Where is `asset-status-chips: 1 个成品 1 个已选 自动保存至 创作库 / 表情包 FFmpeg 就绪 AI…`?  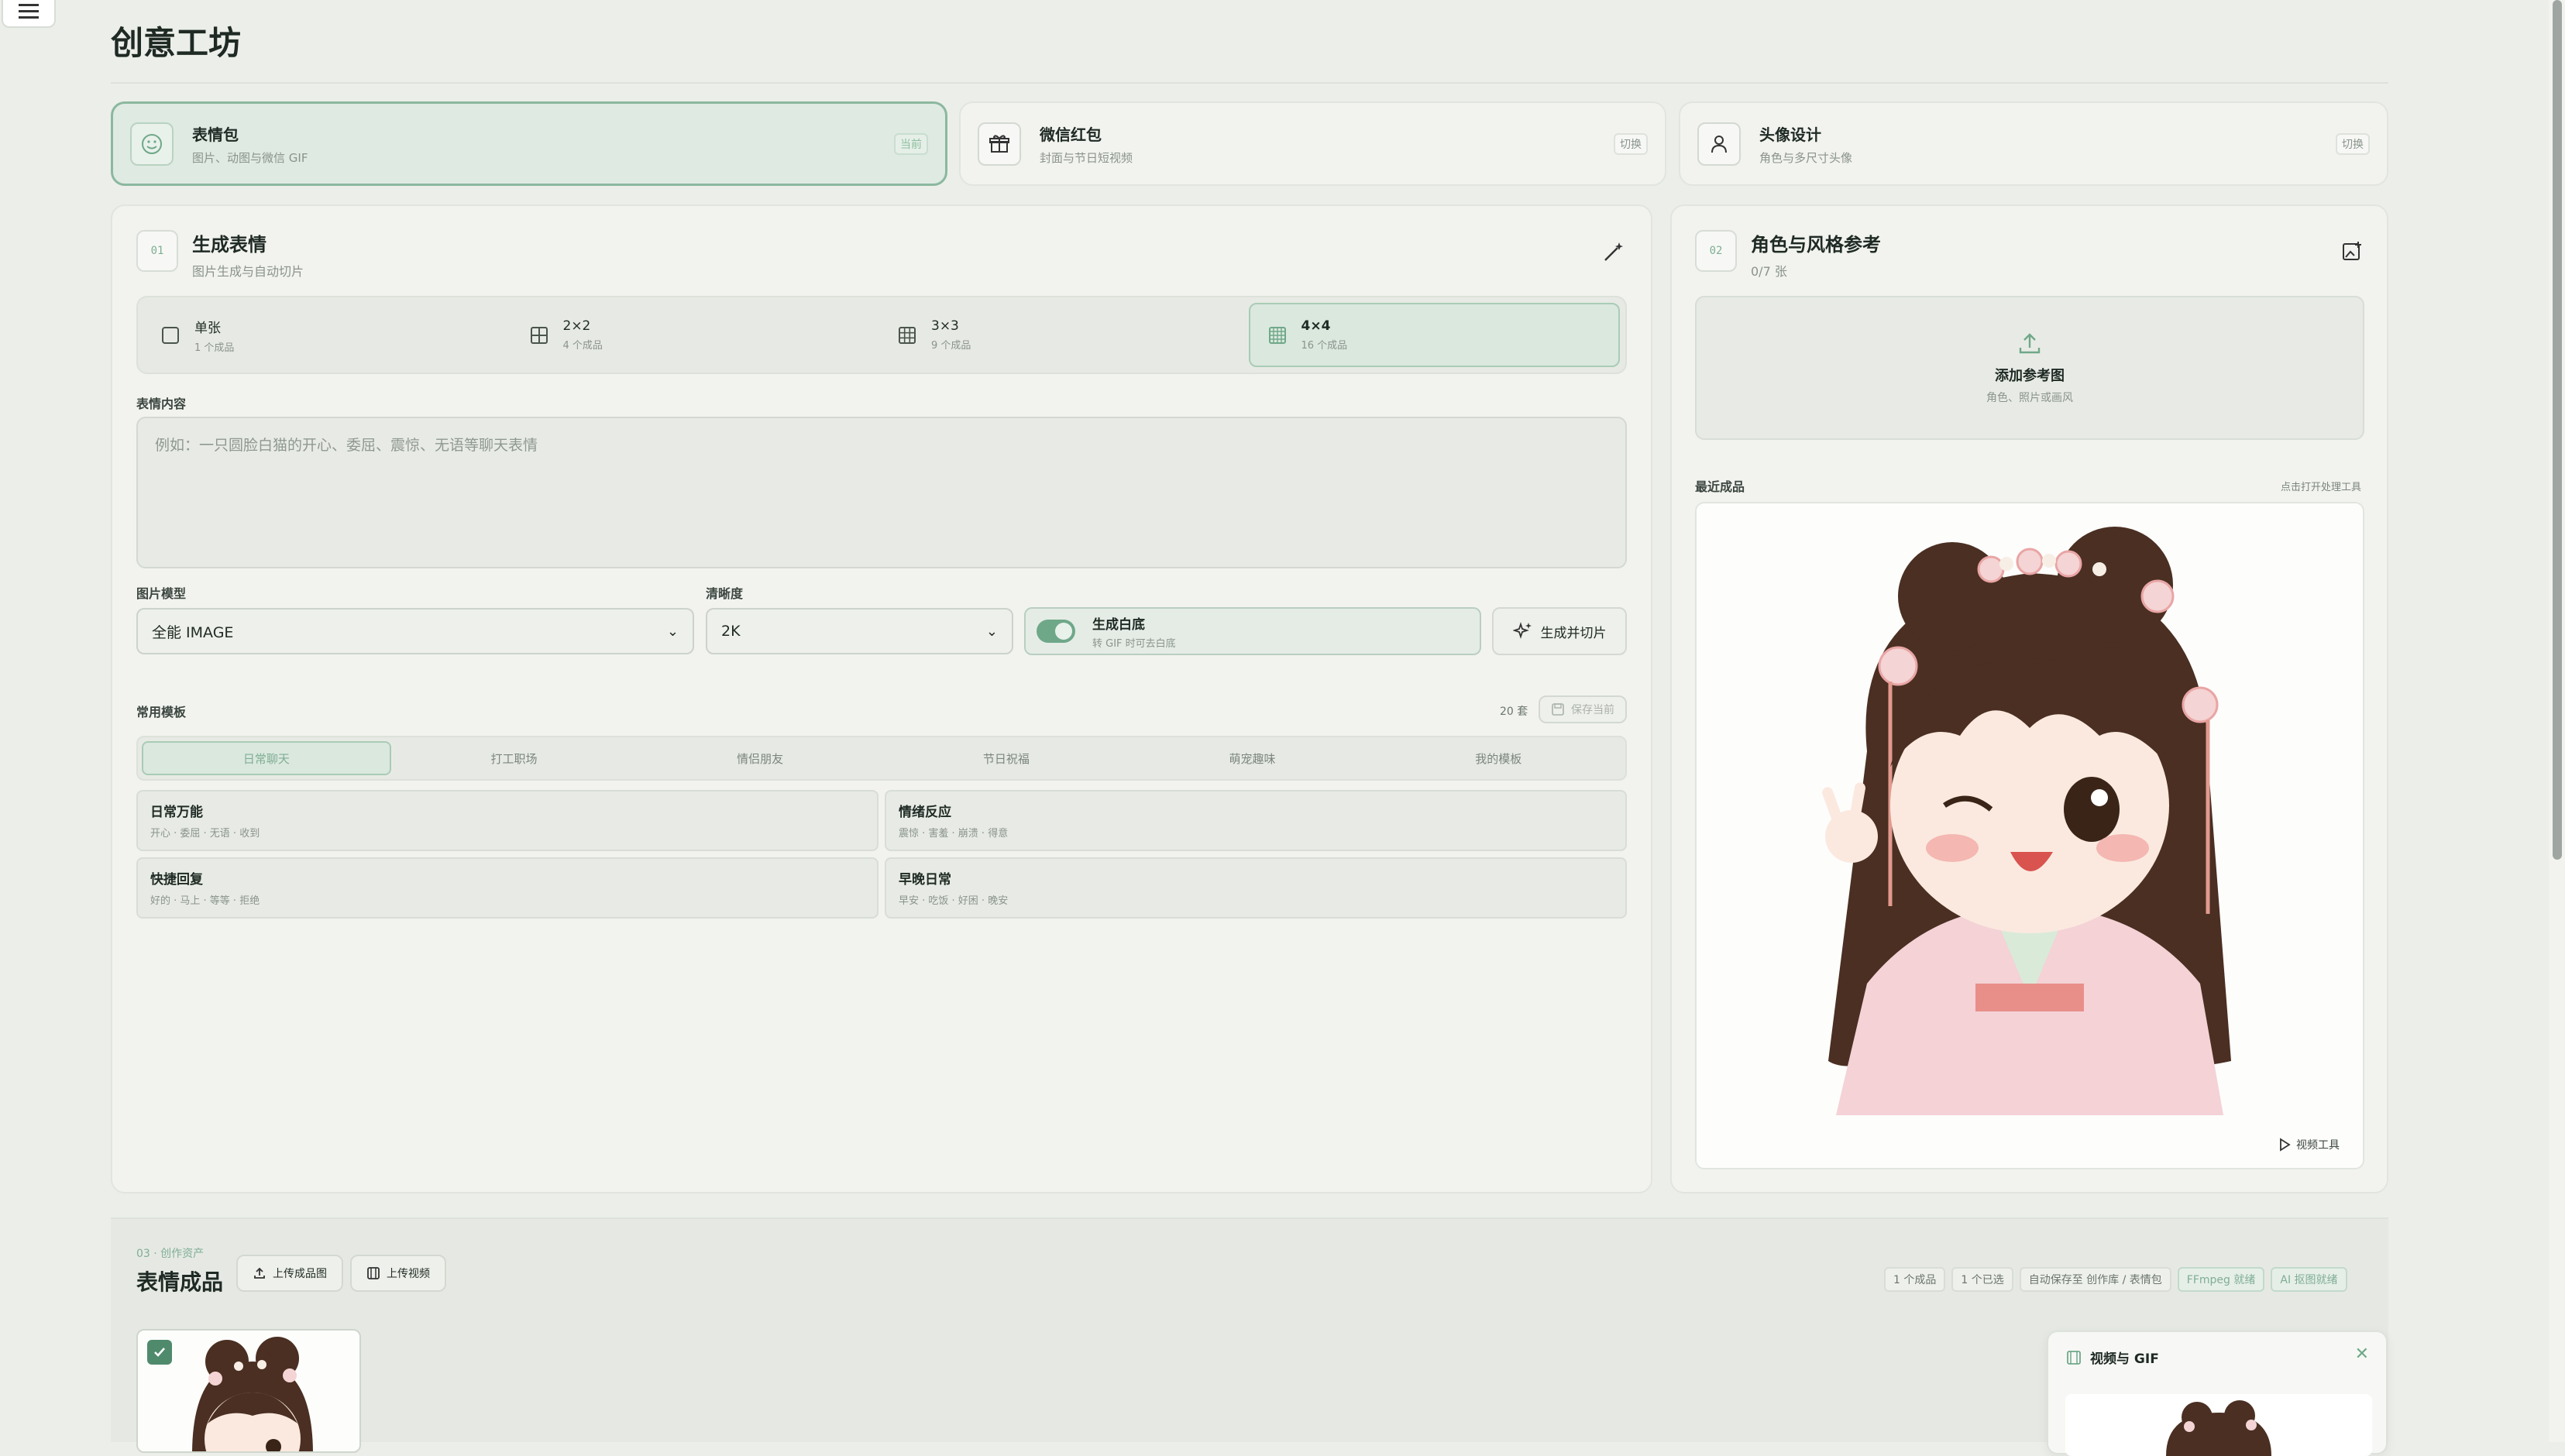
asset-status-chips: 1 个成品 1 个已选 自动保存至 创作库 / 表情包 FFmpeg 就绪 AI… is located at coordinates (2115, 1279).